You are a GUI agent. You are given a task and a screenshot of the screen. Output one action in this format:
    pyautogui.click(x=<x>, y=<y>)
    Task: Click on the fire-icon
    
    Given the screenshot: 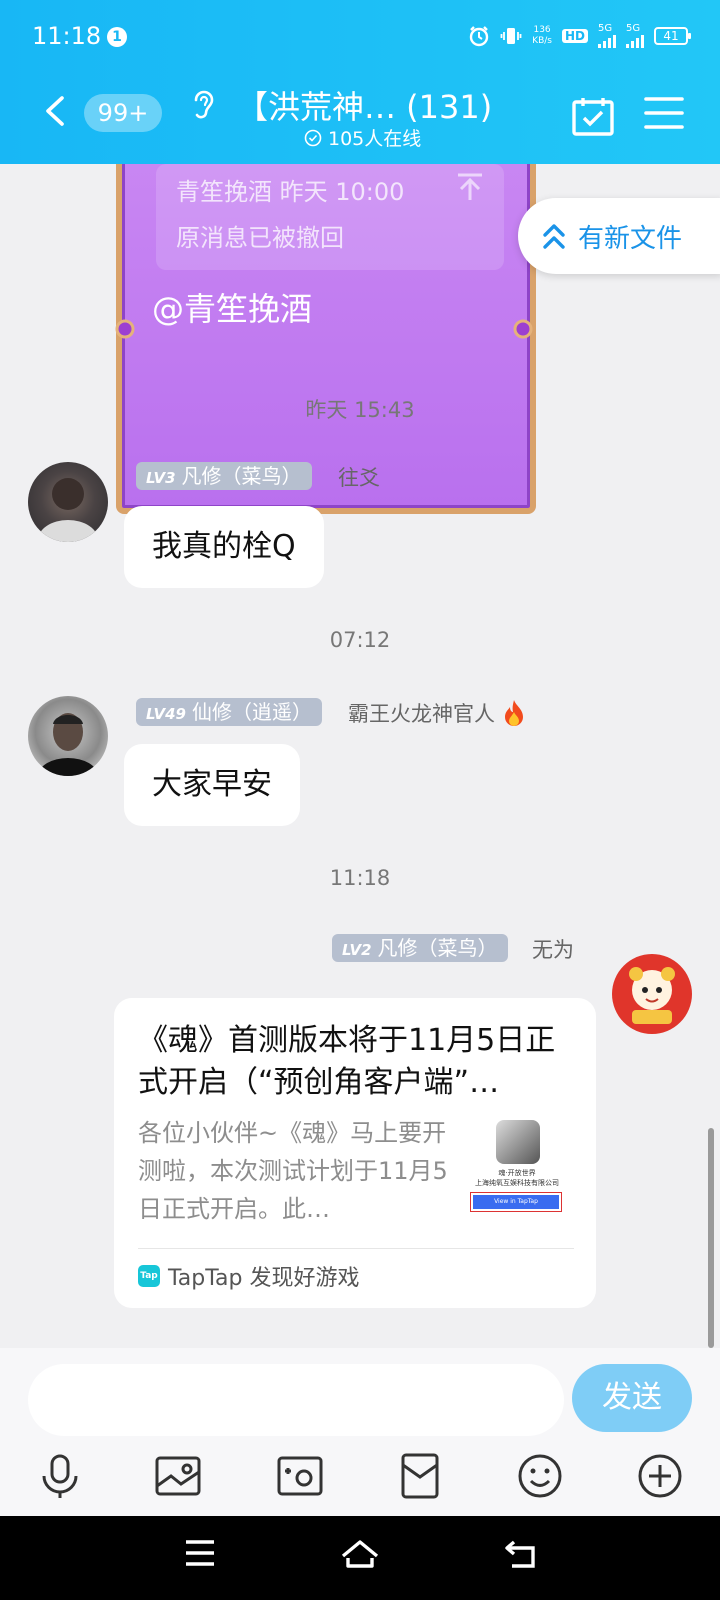 What is the action you would take?
    pyautogui.click(x=514, y=713)
    